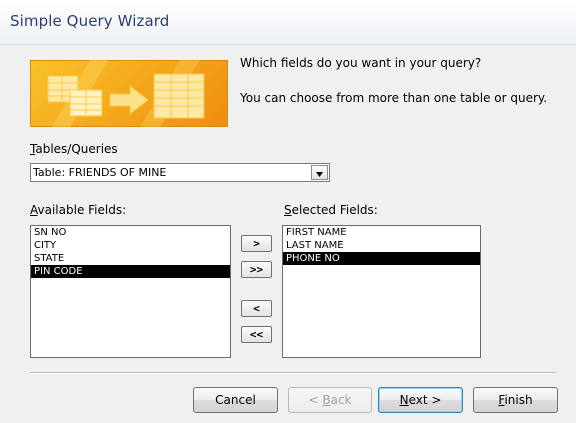 The image size is (576, 423). Describe the element at coordinates (404, 400) in the screenshot. I see `next-button-accel: N` at that location.